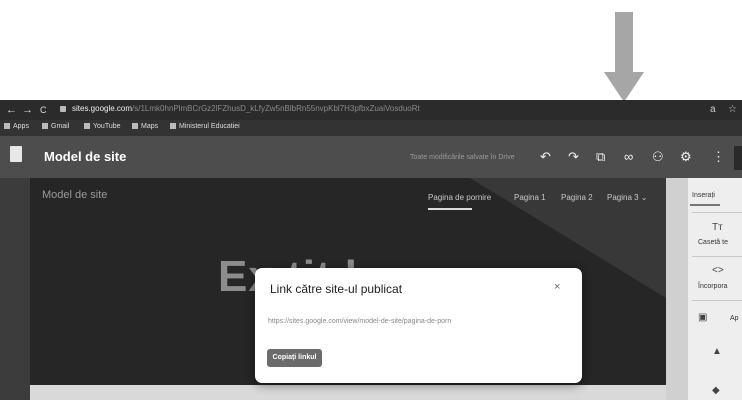 This screenshot has height=400, width=742. What do you see at coordinates (738, 158) in the screenshot?
I see `publish-button` at bounding box center [738, 158].